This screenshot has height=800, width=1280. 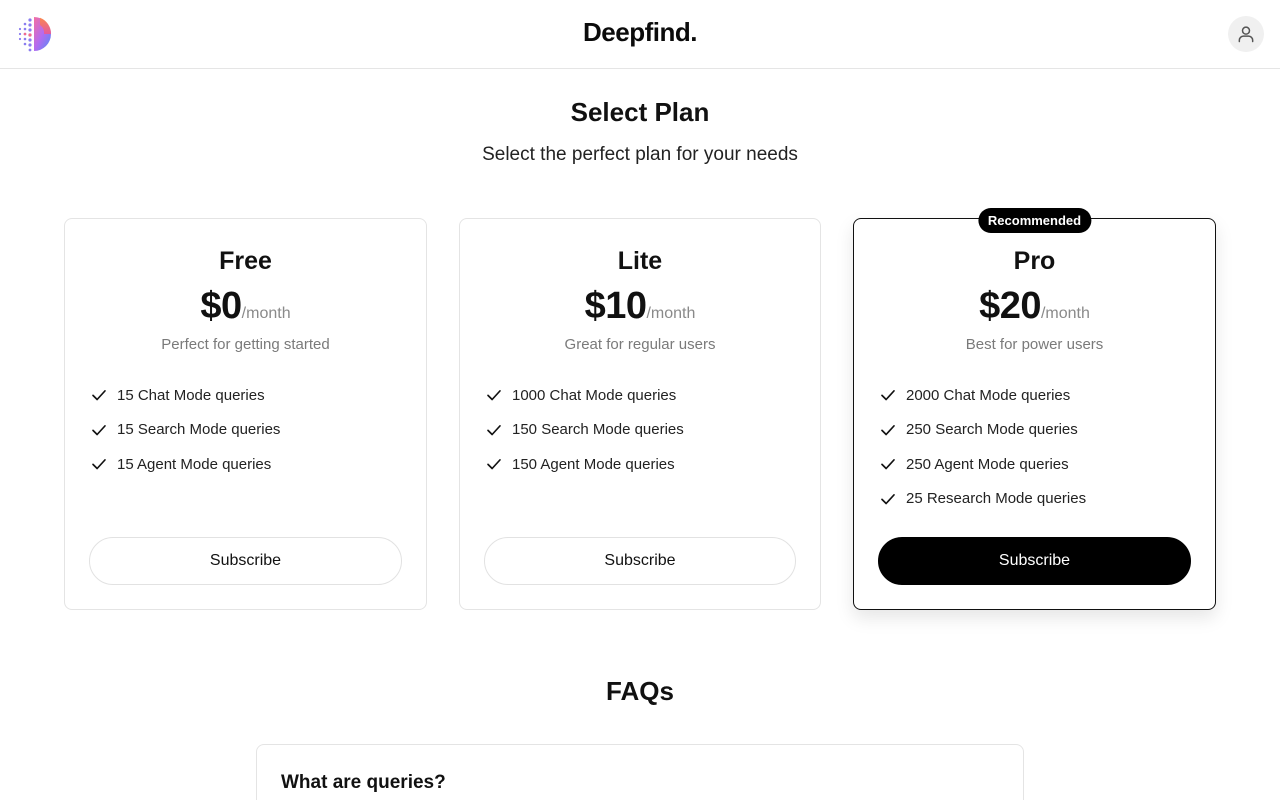 What do you see at coordinates (1034, 220) in the screenshot?
I see `recommended-badge: Recommended` at bounding box center [1034, 220].